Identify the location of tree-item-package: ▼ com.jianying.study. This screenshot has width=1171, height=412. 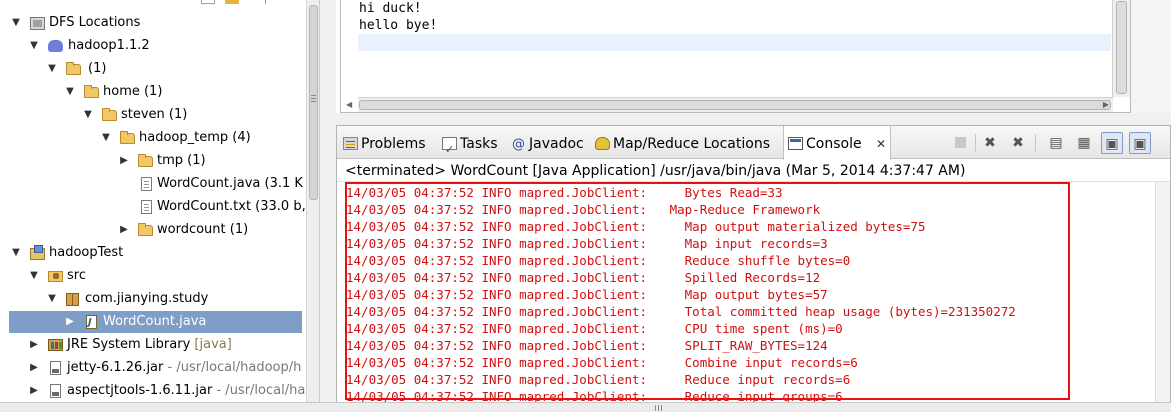
(153, 299).